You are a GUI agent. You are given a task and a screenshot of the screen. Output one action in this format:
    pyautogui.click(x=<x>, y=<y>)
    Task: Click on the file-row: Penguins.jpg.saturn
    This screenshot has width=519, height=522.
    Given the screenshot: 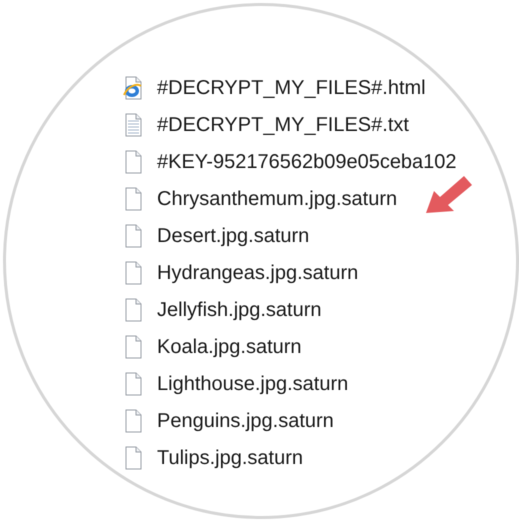 What is the action you would take?
    pyautogui.click(x=321, y=421)
    